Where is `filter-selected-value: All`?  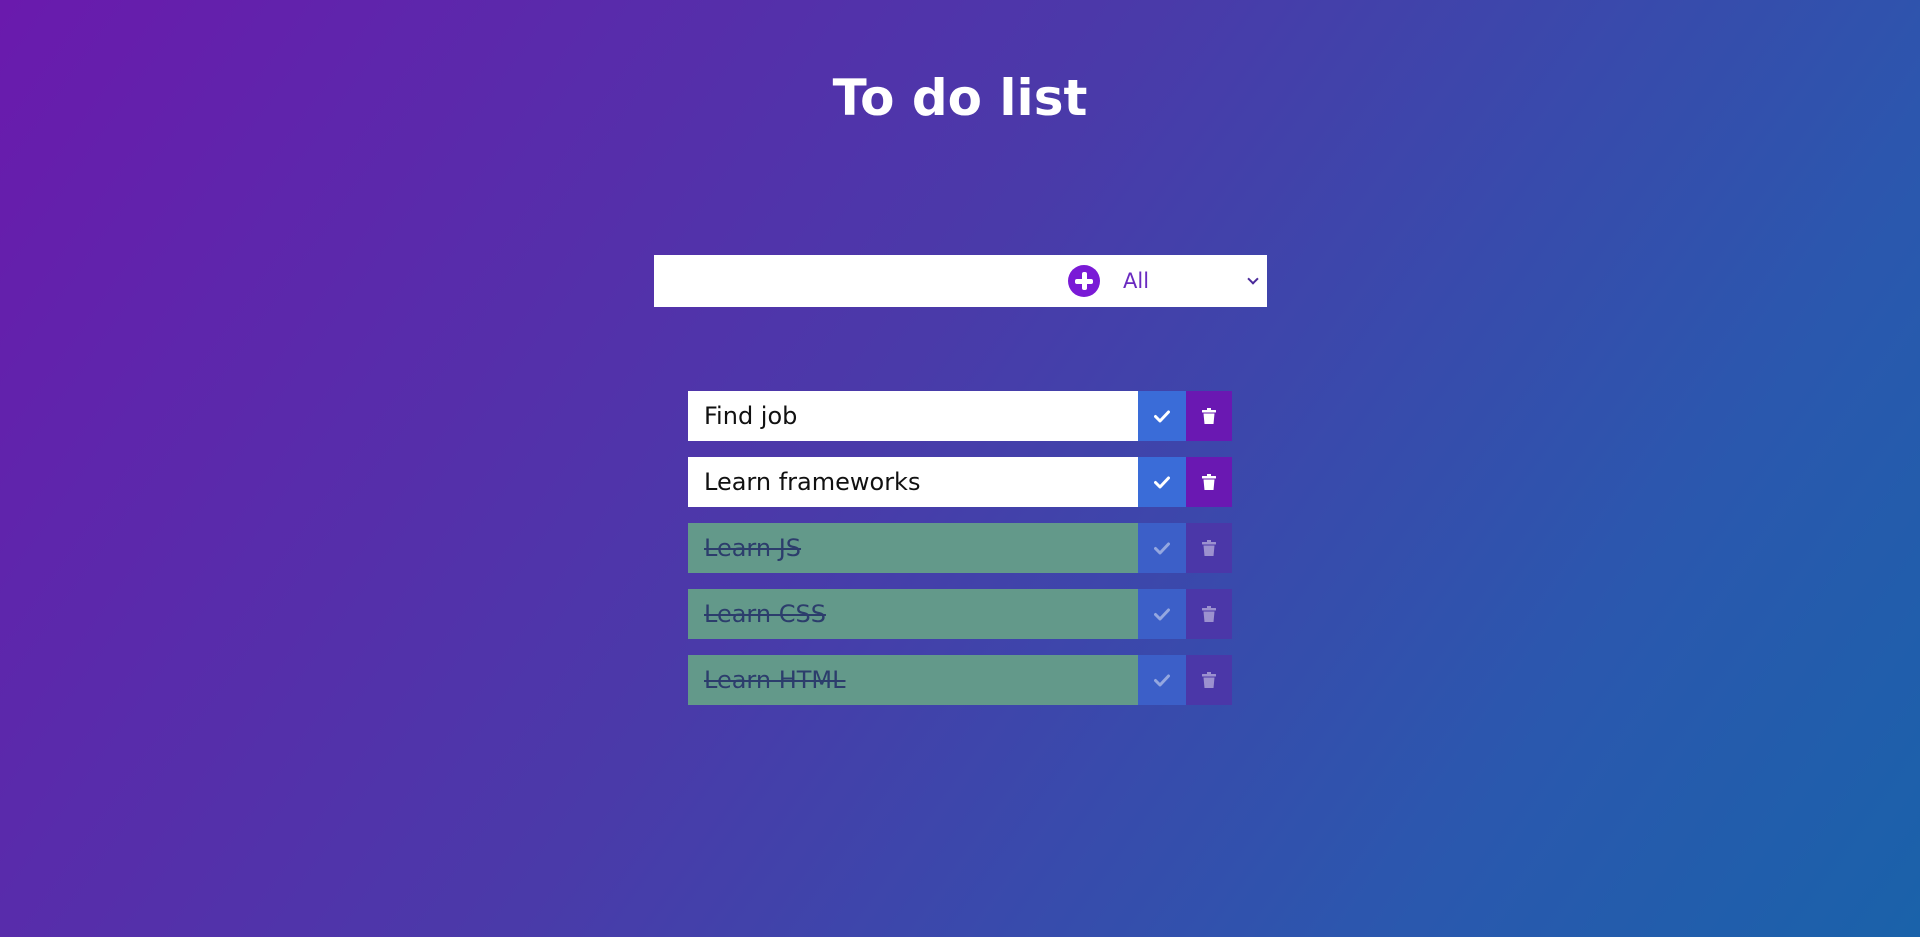 filter-selected-value: All is located at coordinates (1136, 281).